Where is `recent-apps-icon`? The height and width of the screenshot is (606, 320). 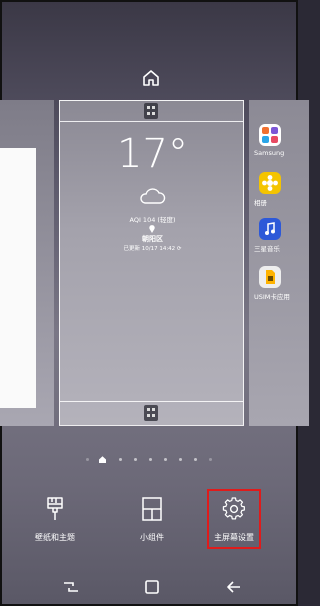 recent-apps-icon is located at coordinates (71, 587).